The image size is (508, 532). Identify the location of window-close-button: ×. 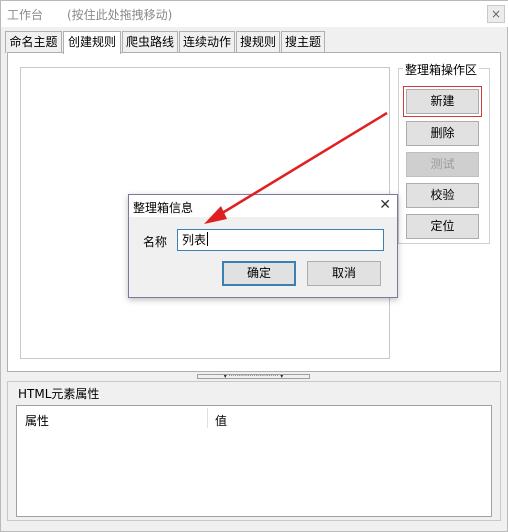
(496, 14).